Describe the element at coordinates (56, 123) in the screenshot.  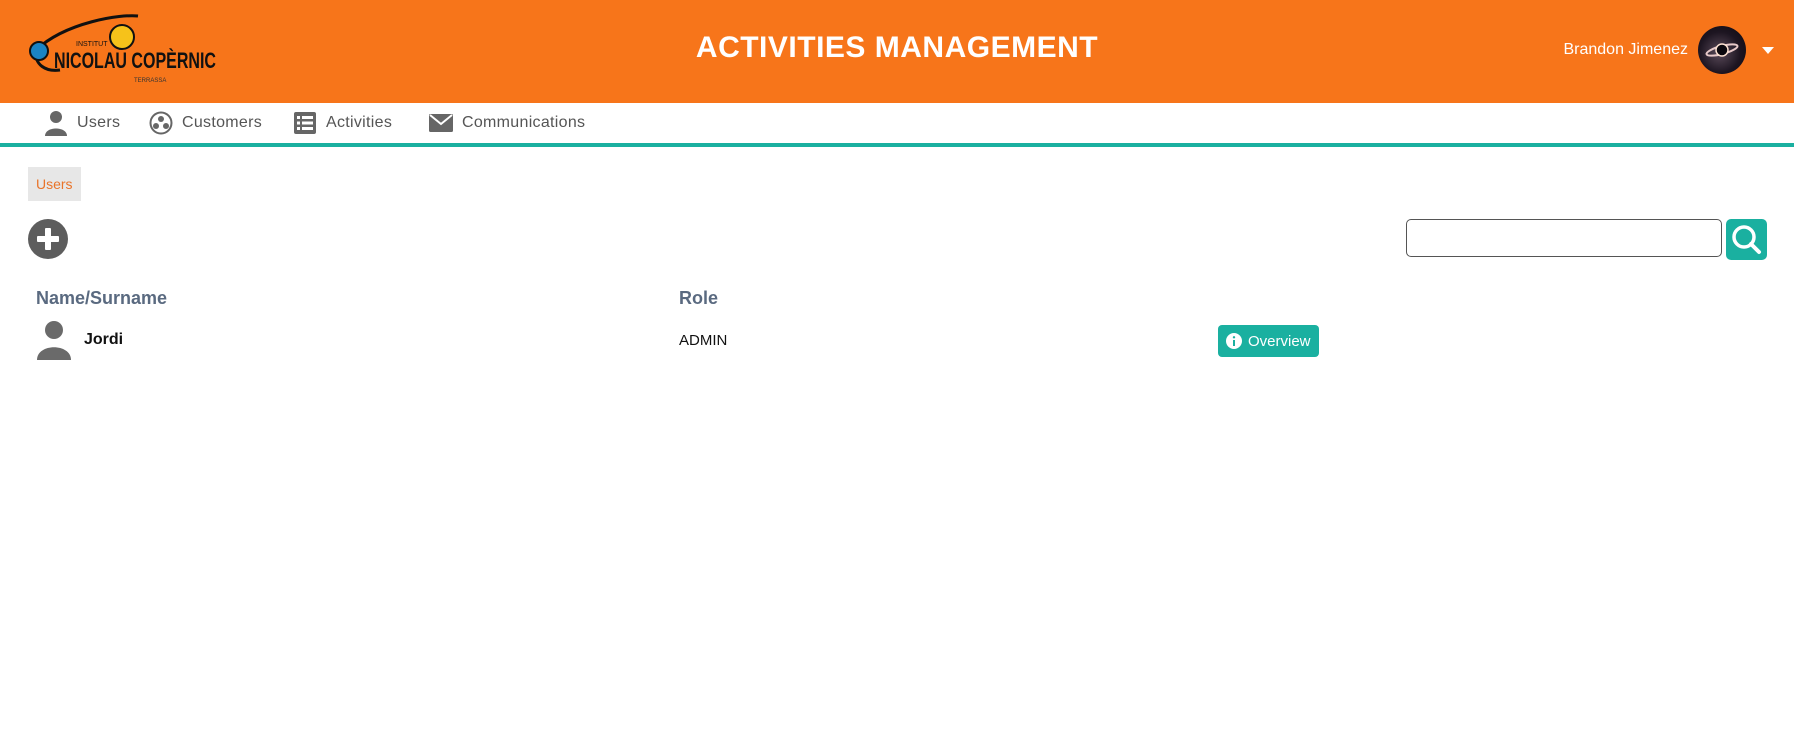
I see `user-icon` at that location.